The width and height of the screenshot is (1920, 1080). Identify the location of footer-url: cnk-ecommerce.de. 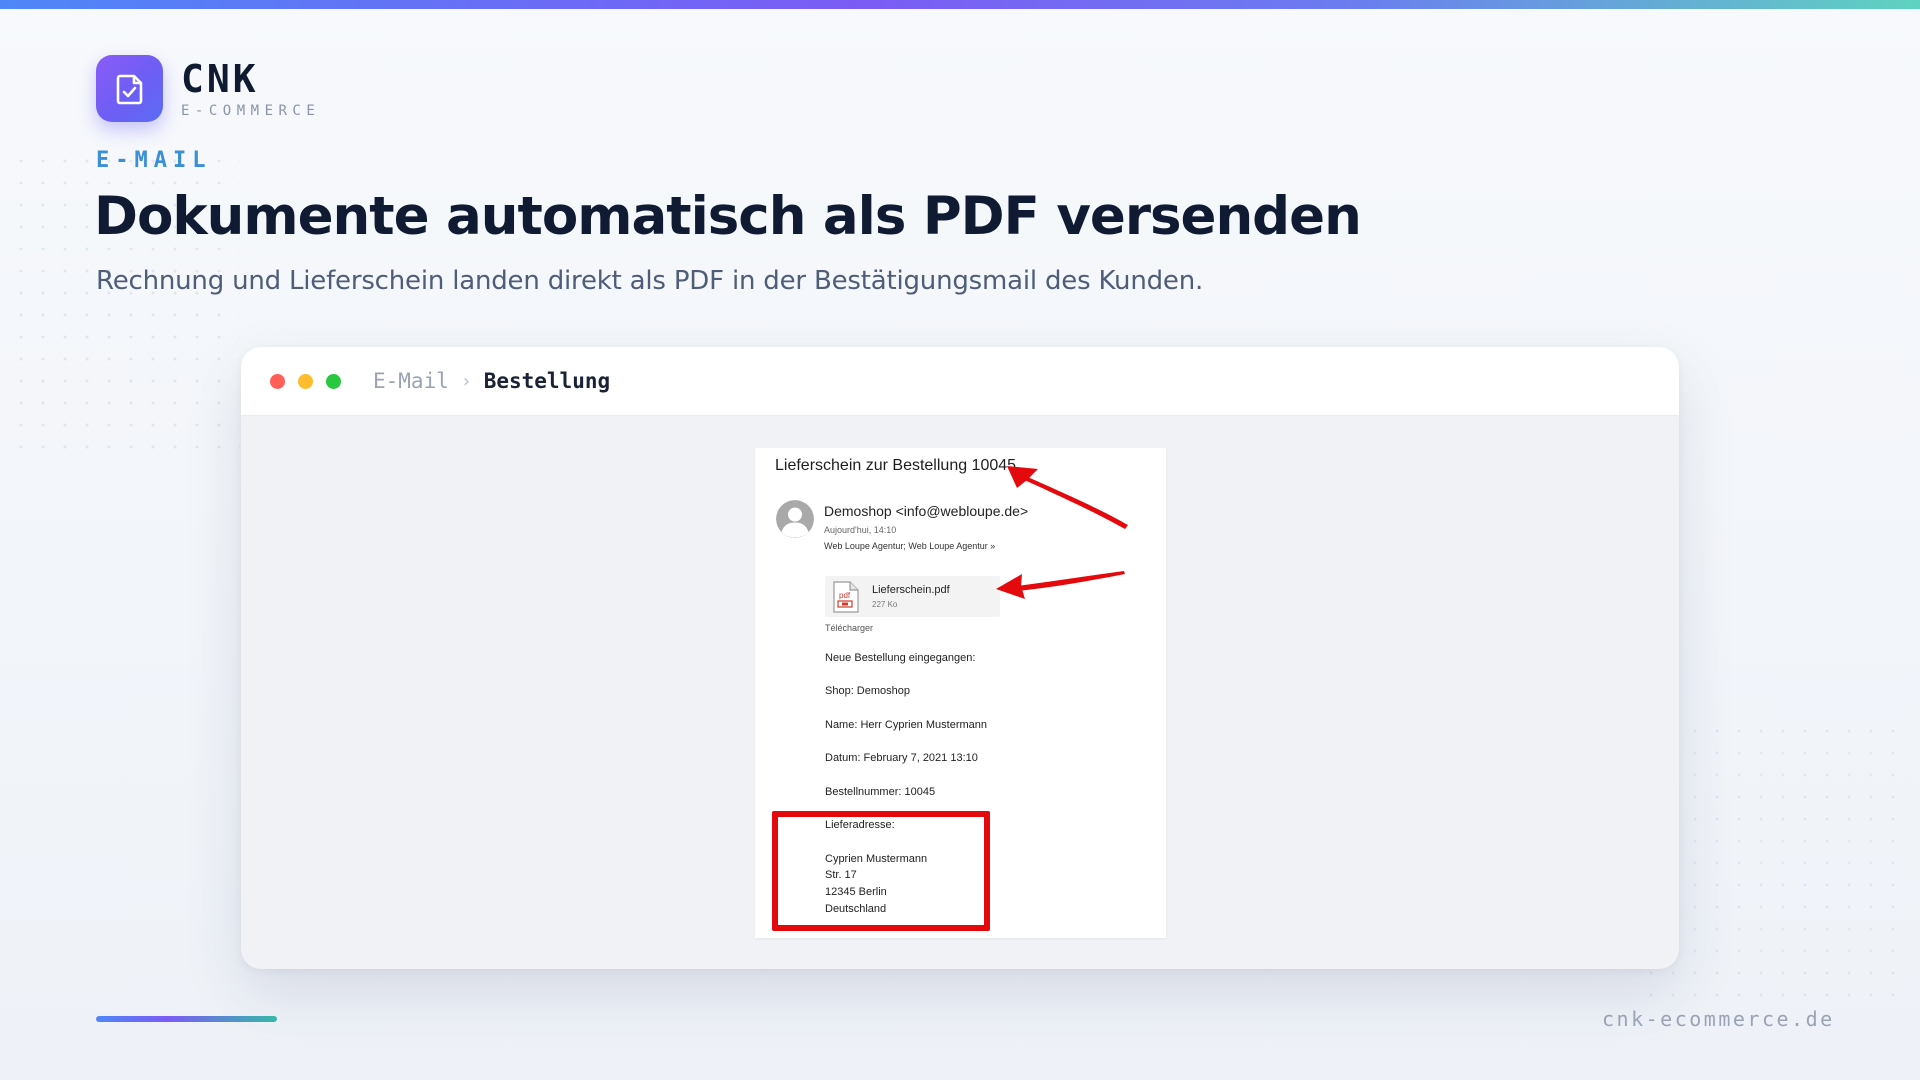
(1718, 1019).